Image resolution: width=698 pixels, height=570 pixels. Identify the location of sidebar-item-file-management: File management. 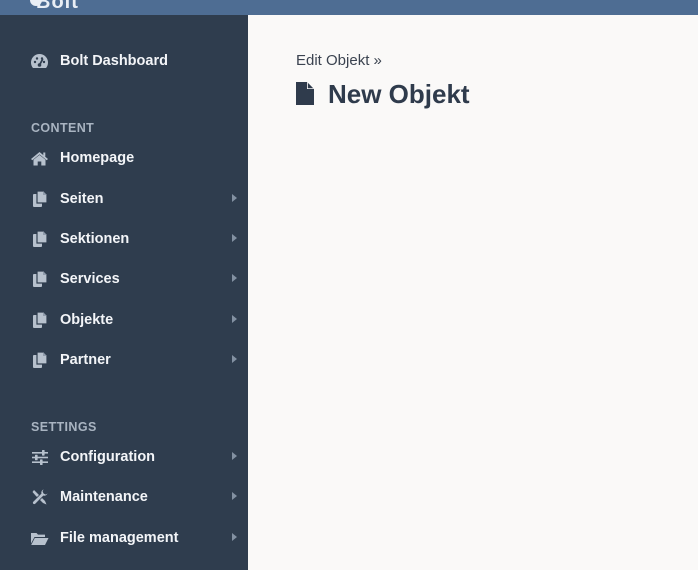
(124, 538).